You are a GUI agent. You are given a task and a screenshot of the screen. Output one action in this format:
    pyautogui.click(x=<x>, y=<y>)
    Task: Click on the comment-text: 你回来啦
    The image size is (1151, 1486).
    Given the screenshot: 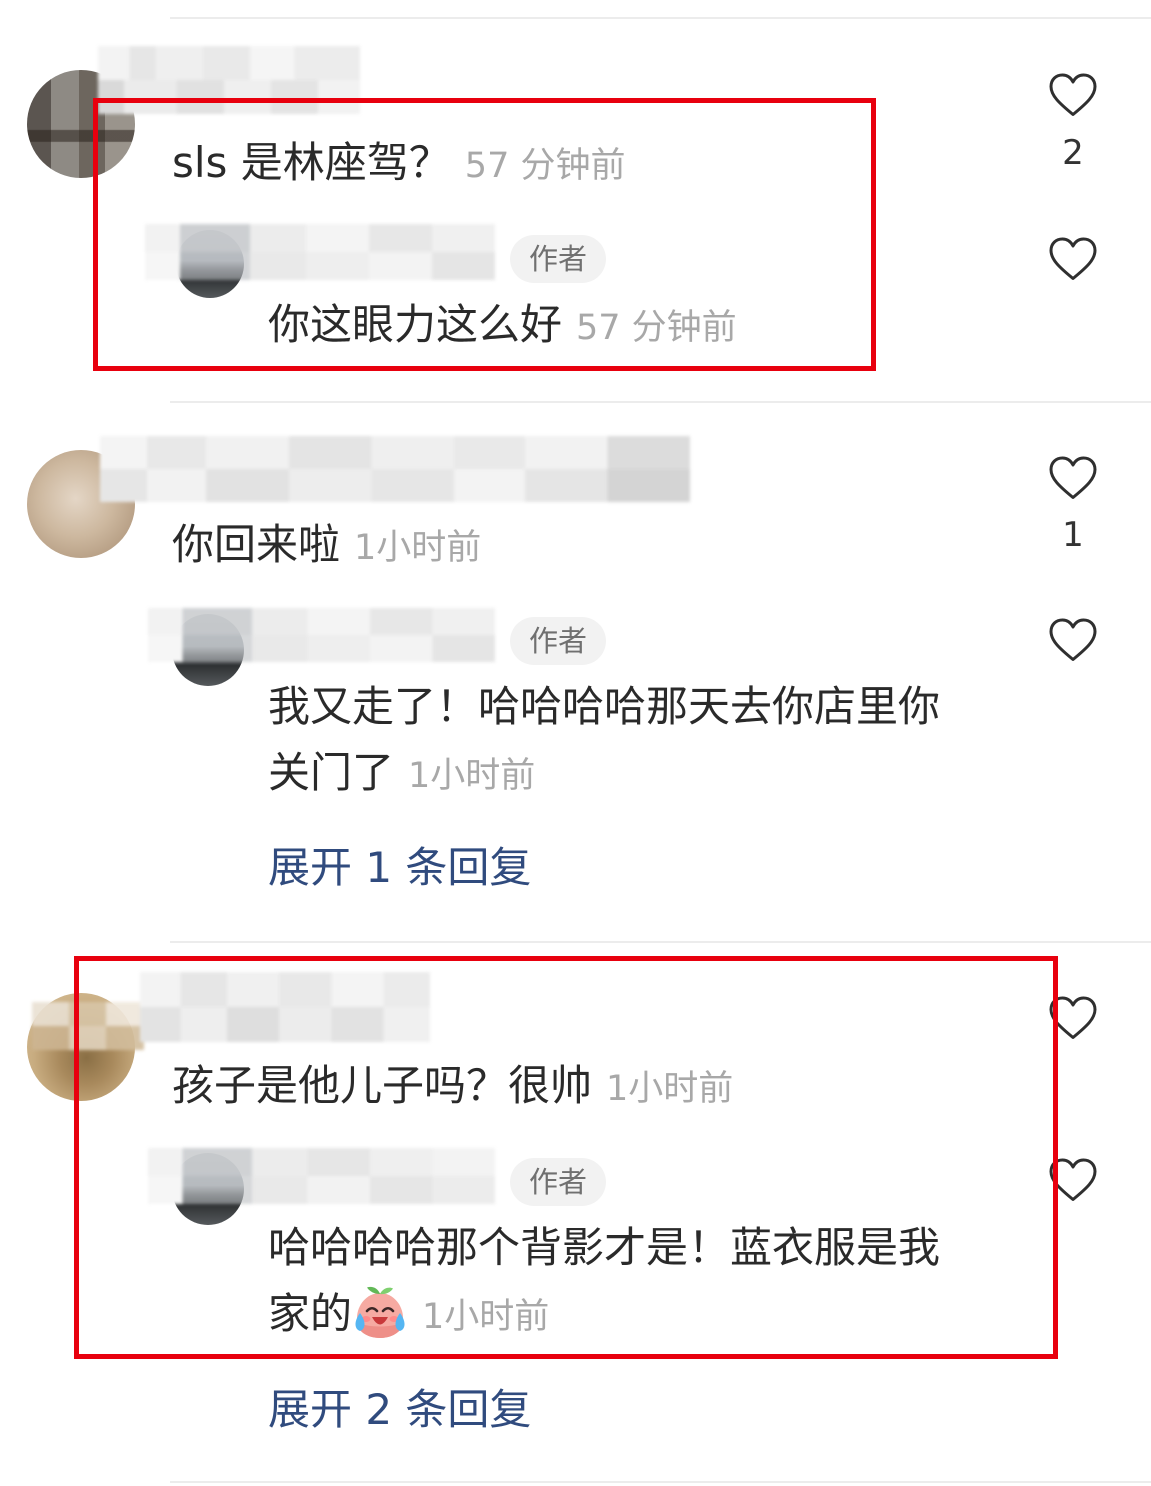 What is the action you would take?
    pyautogui.click(x=256, y=544)
    